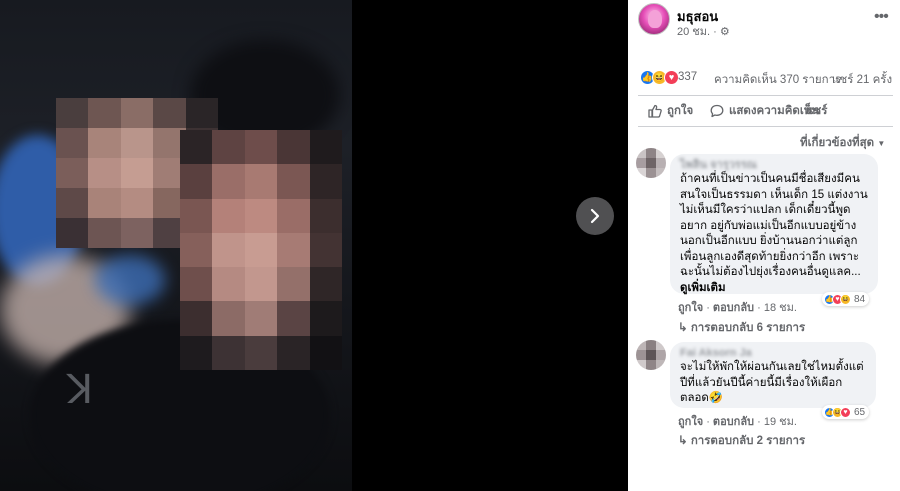  I want to click on comment-meta: ถูกใจ · ตอบกลับ · 18 ชม., so click(737, 308).